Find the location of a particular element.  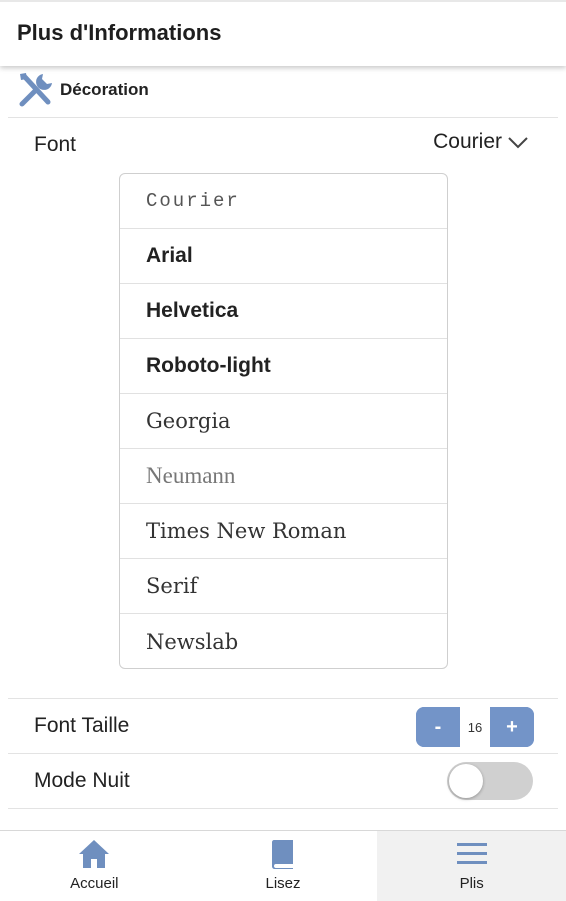

menu-icon is located at coordinates (471, 853).